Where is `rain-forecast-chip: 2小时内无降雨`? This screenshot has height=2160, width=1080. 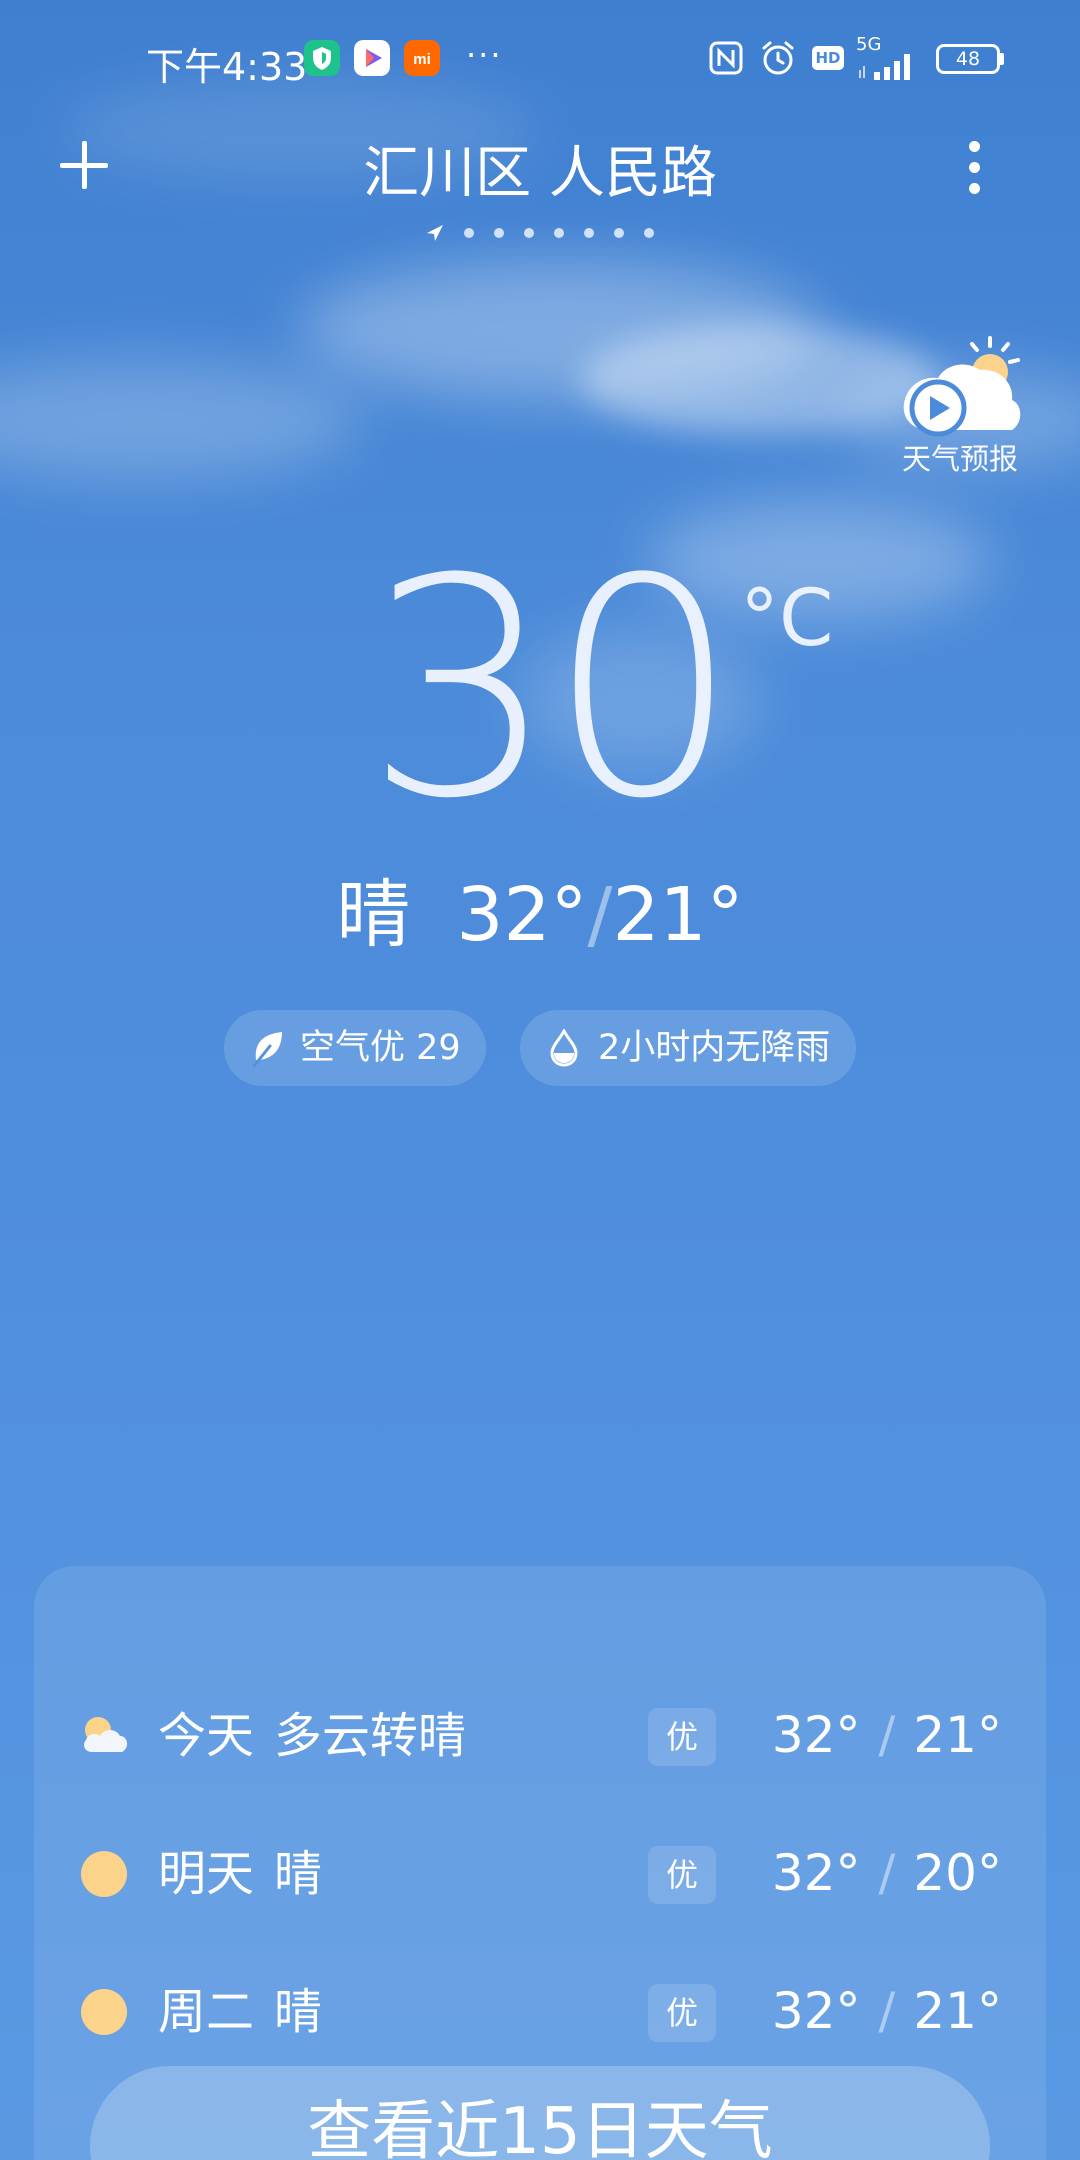 rain-forecast-chip: 2小时内无降雨 is located at coordinates (688, 1048).